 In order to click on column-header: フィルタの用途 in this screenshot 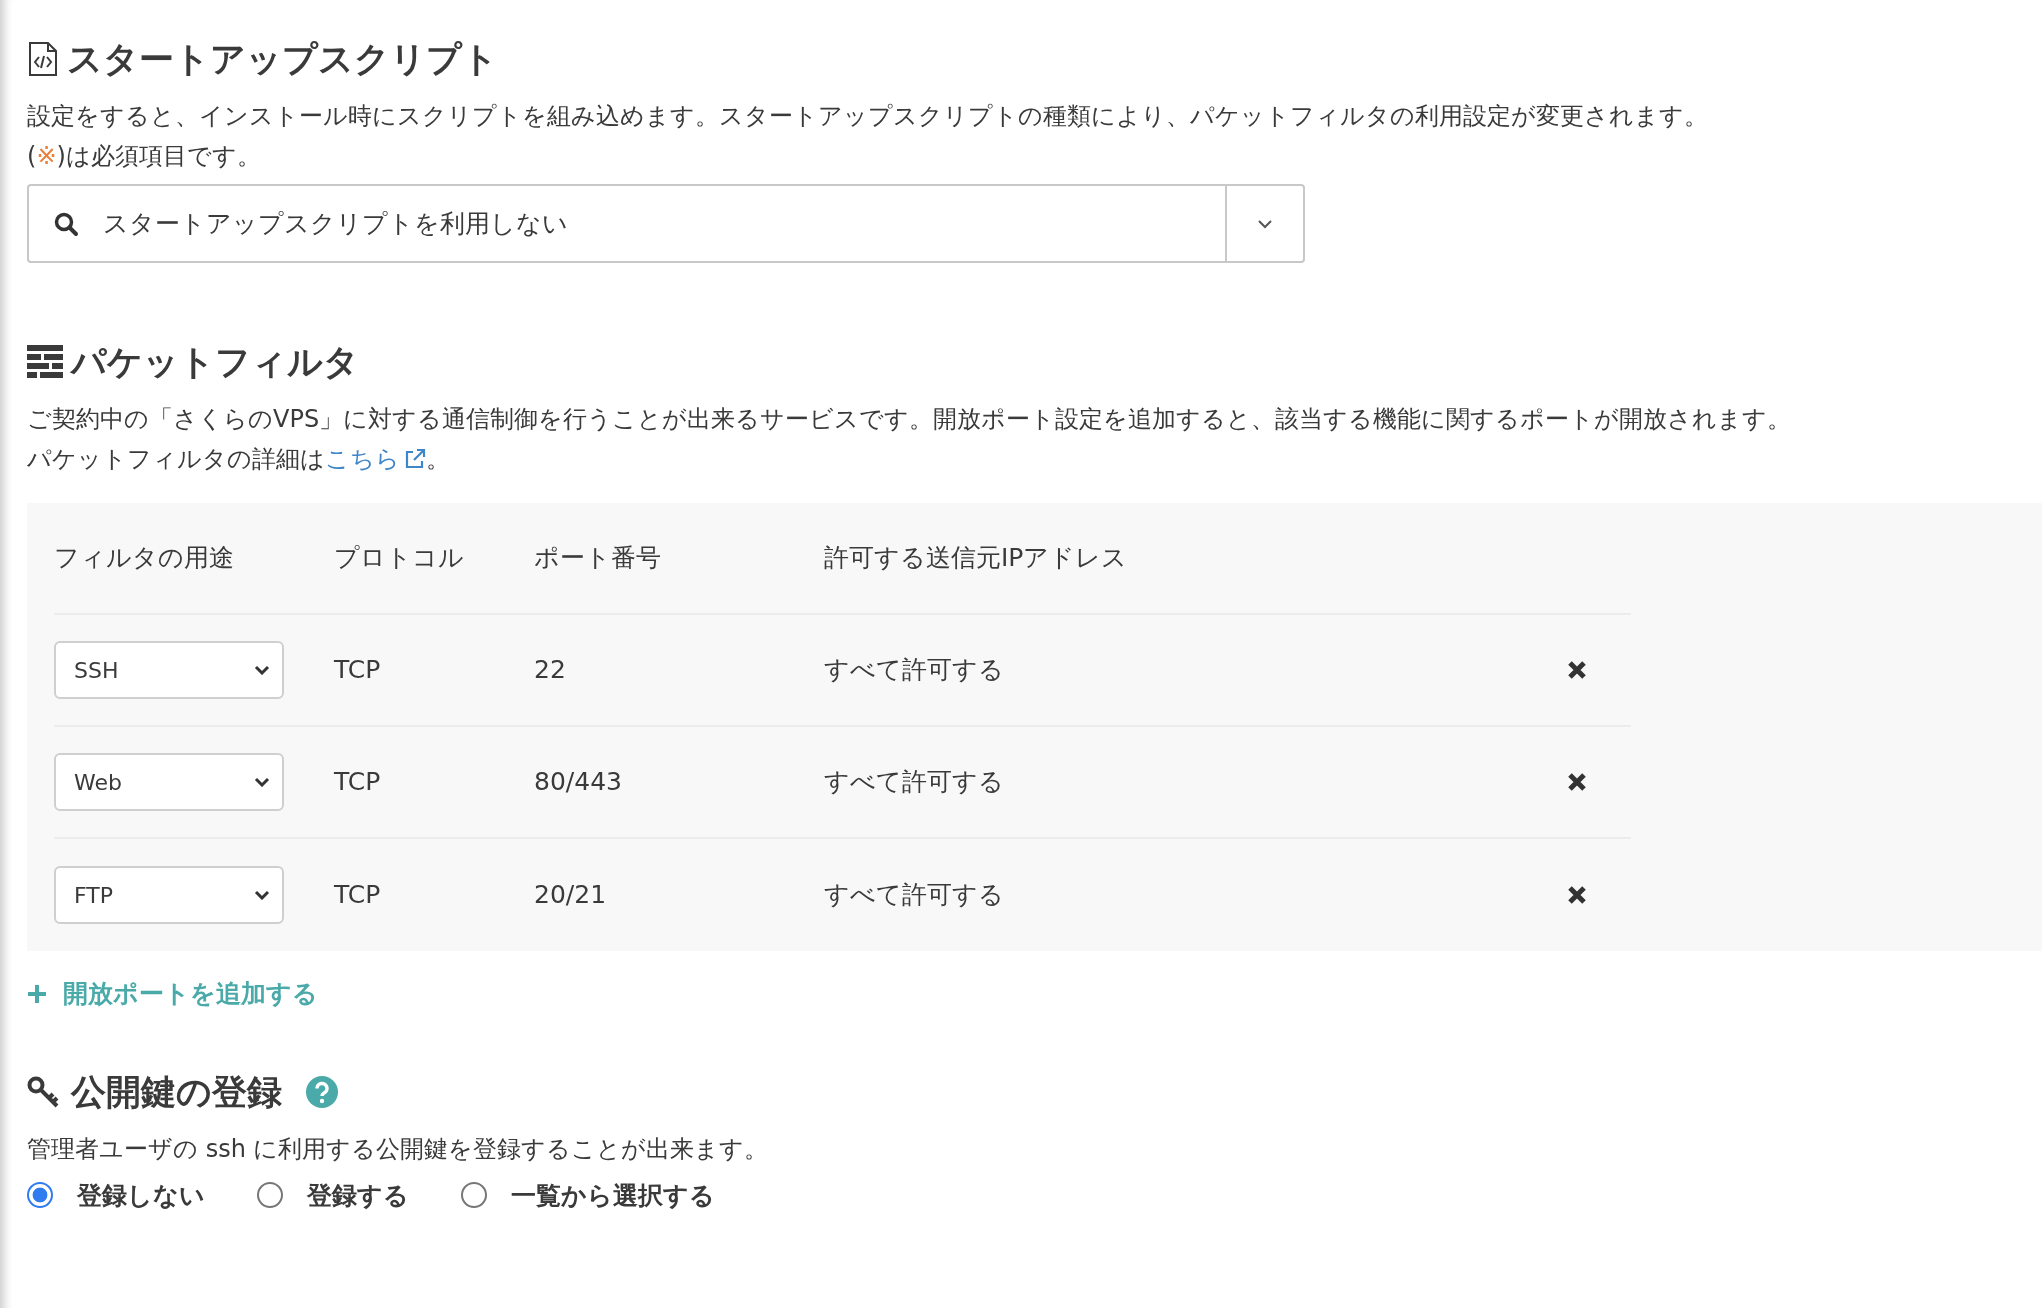, I will do `click(144, 558)`.